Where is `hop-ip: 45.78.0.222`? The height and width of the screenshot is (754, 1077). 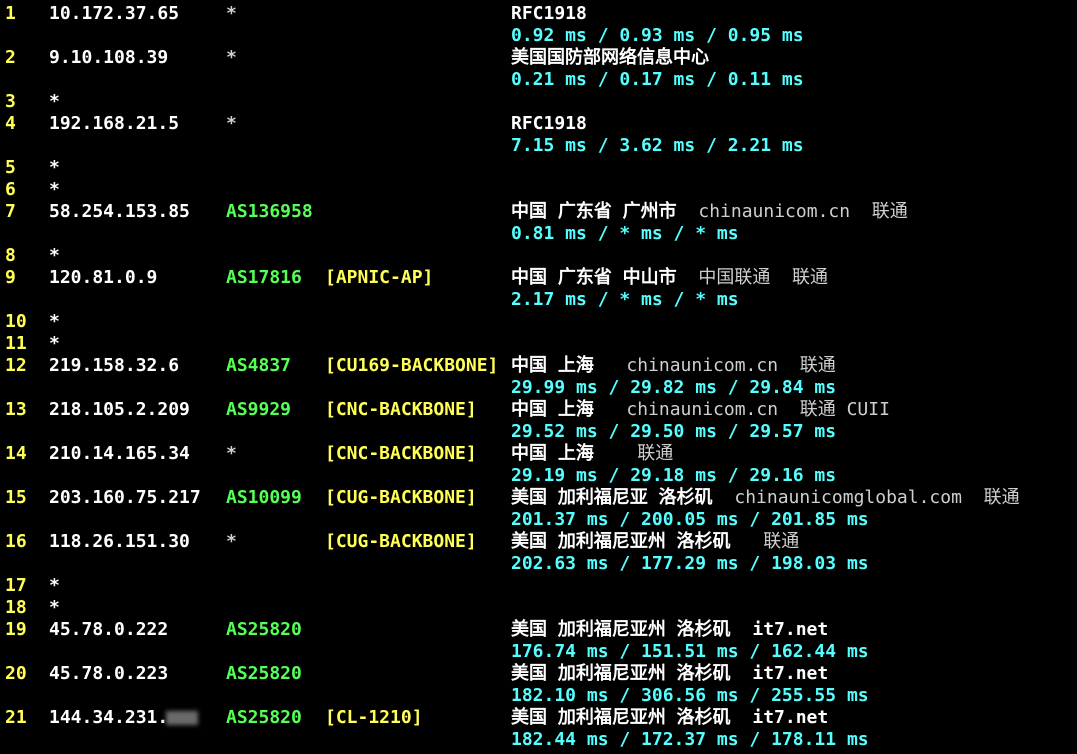
hop-ip: 45.78.0.222 is located at coordinates (109, 629).